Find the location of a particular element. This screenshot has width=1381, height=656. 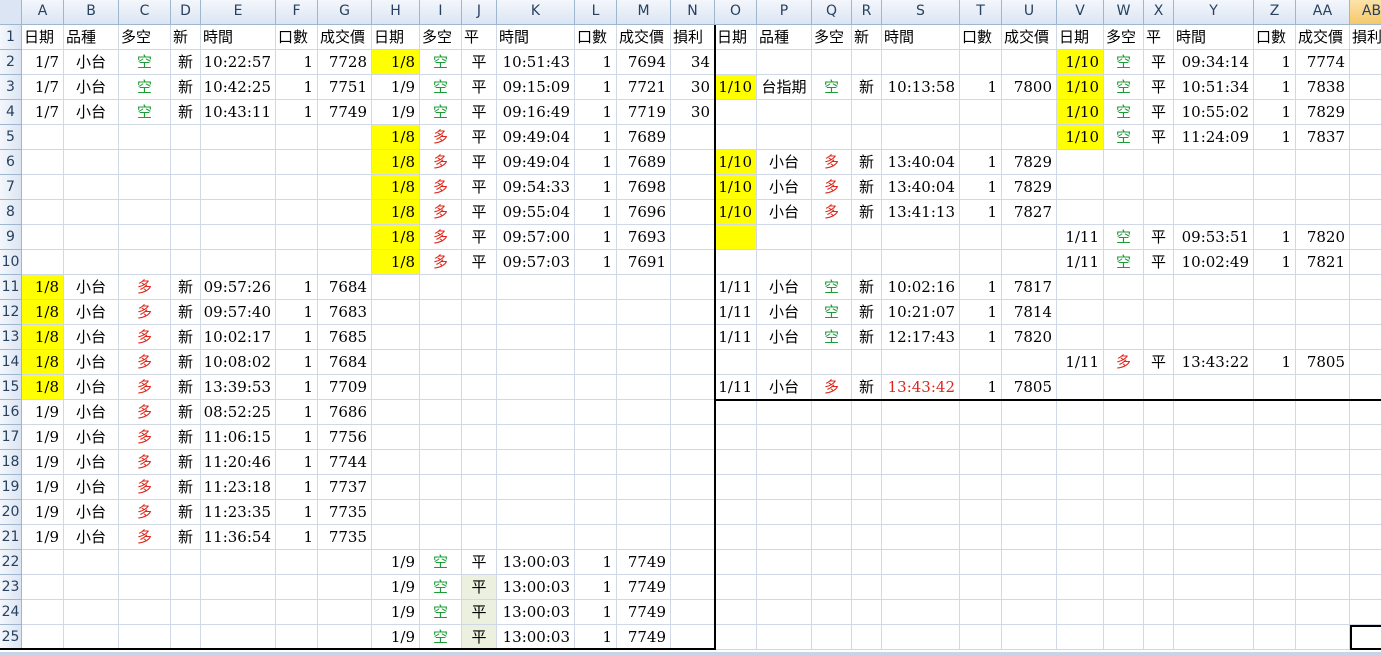

cell-b25 is located at coordinates (91, 637).